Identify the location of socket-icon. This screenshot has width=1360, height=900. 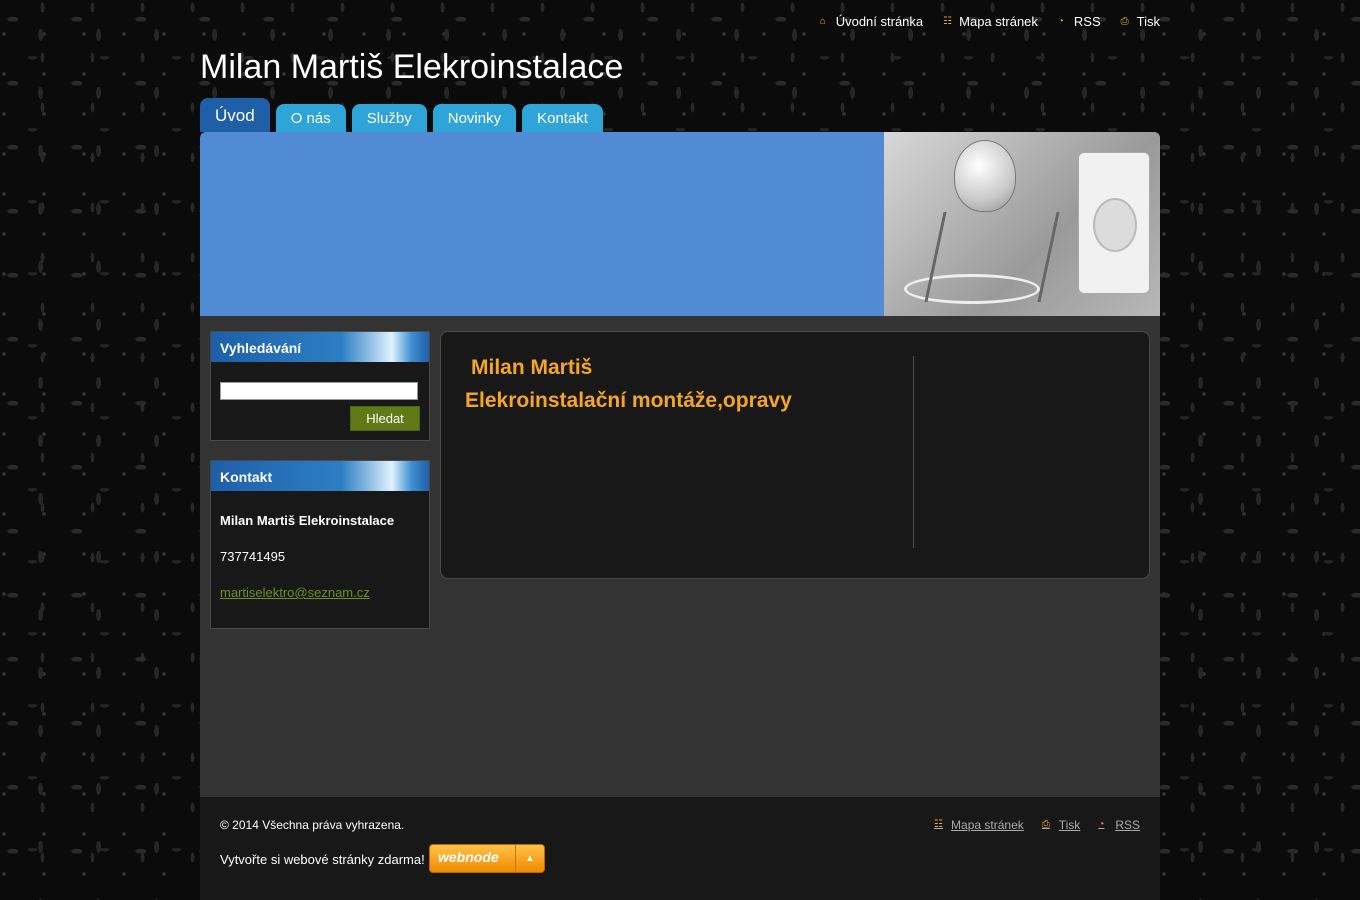
(1114, 223).